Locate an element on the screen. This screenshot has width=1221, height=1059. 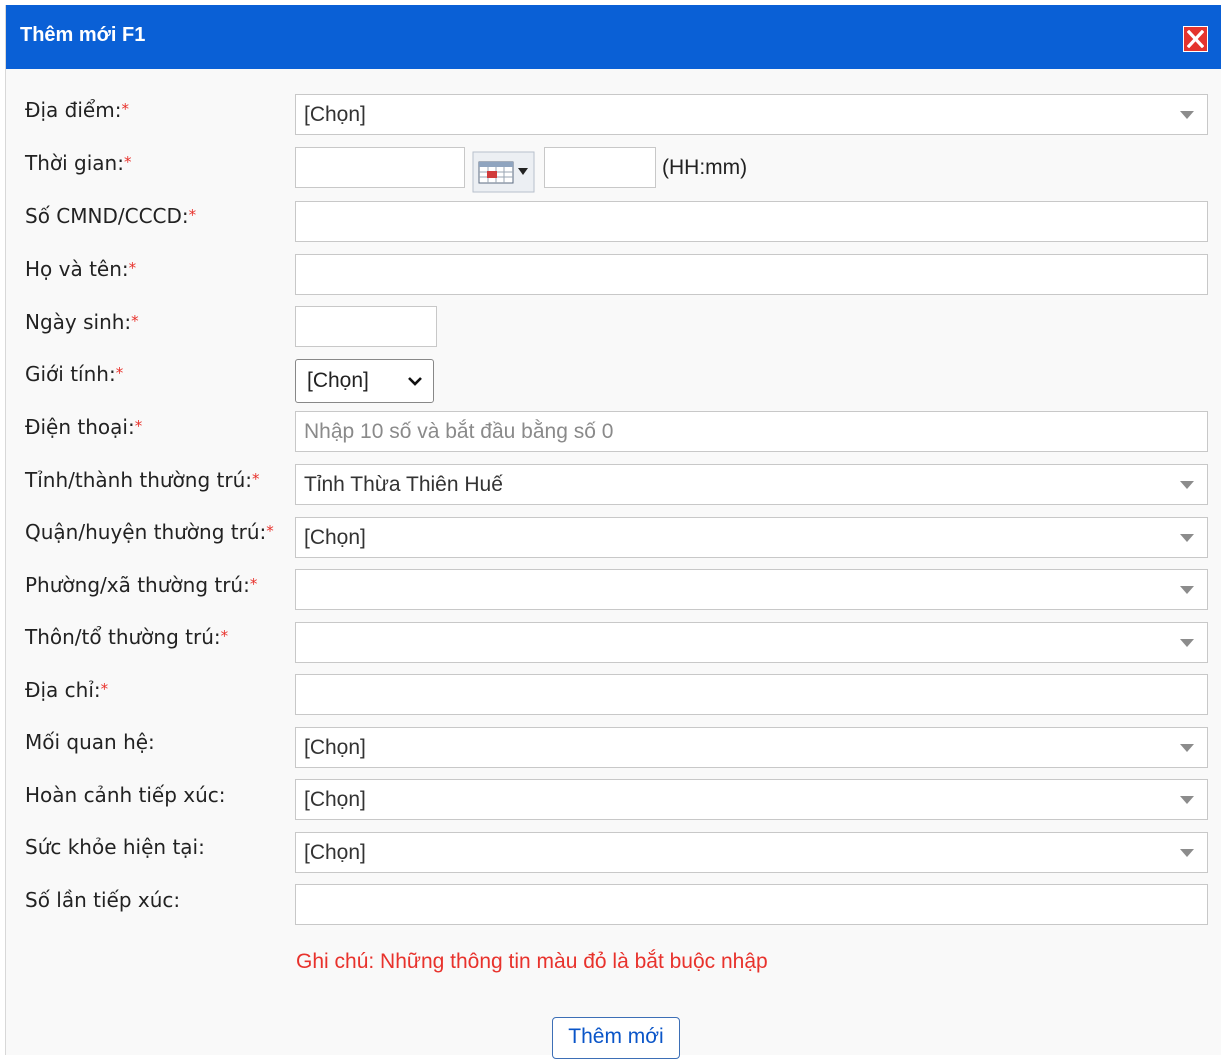
health-status-select-value: [Chọn] is located at coordinates (335, 852).